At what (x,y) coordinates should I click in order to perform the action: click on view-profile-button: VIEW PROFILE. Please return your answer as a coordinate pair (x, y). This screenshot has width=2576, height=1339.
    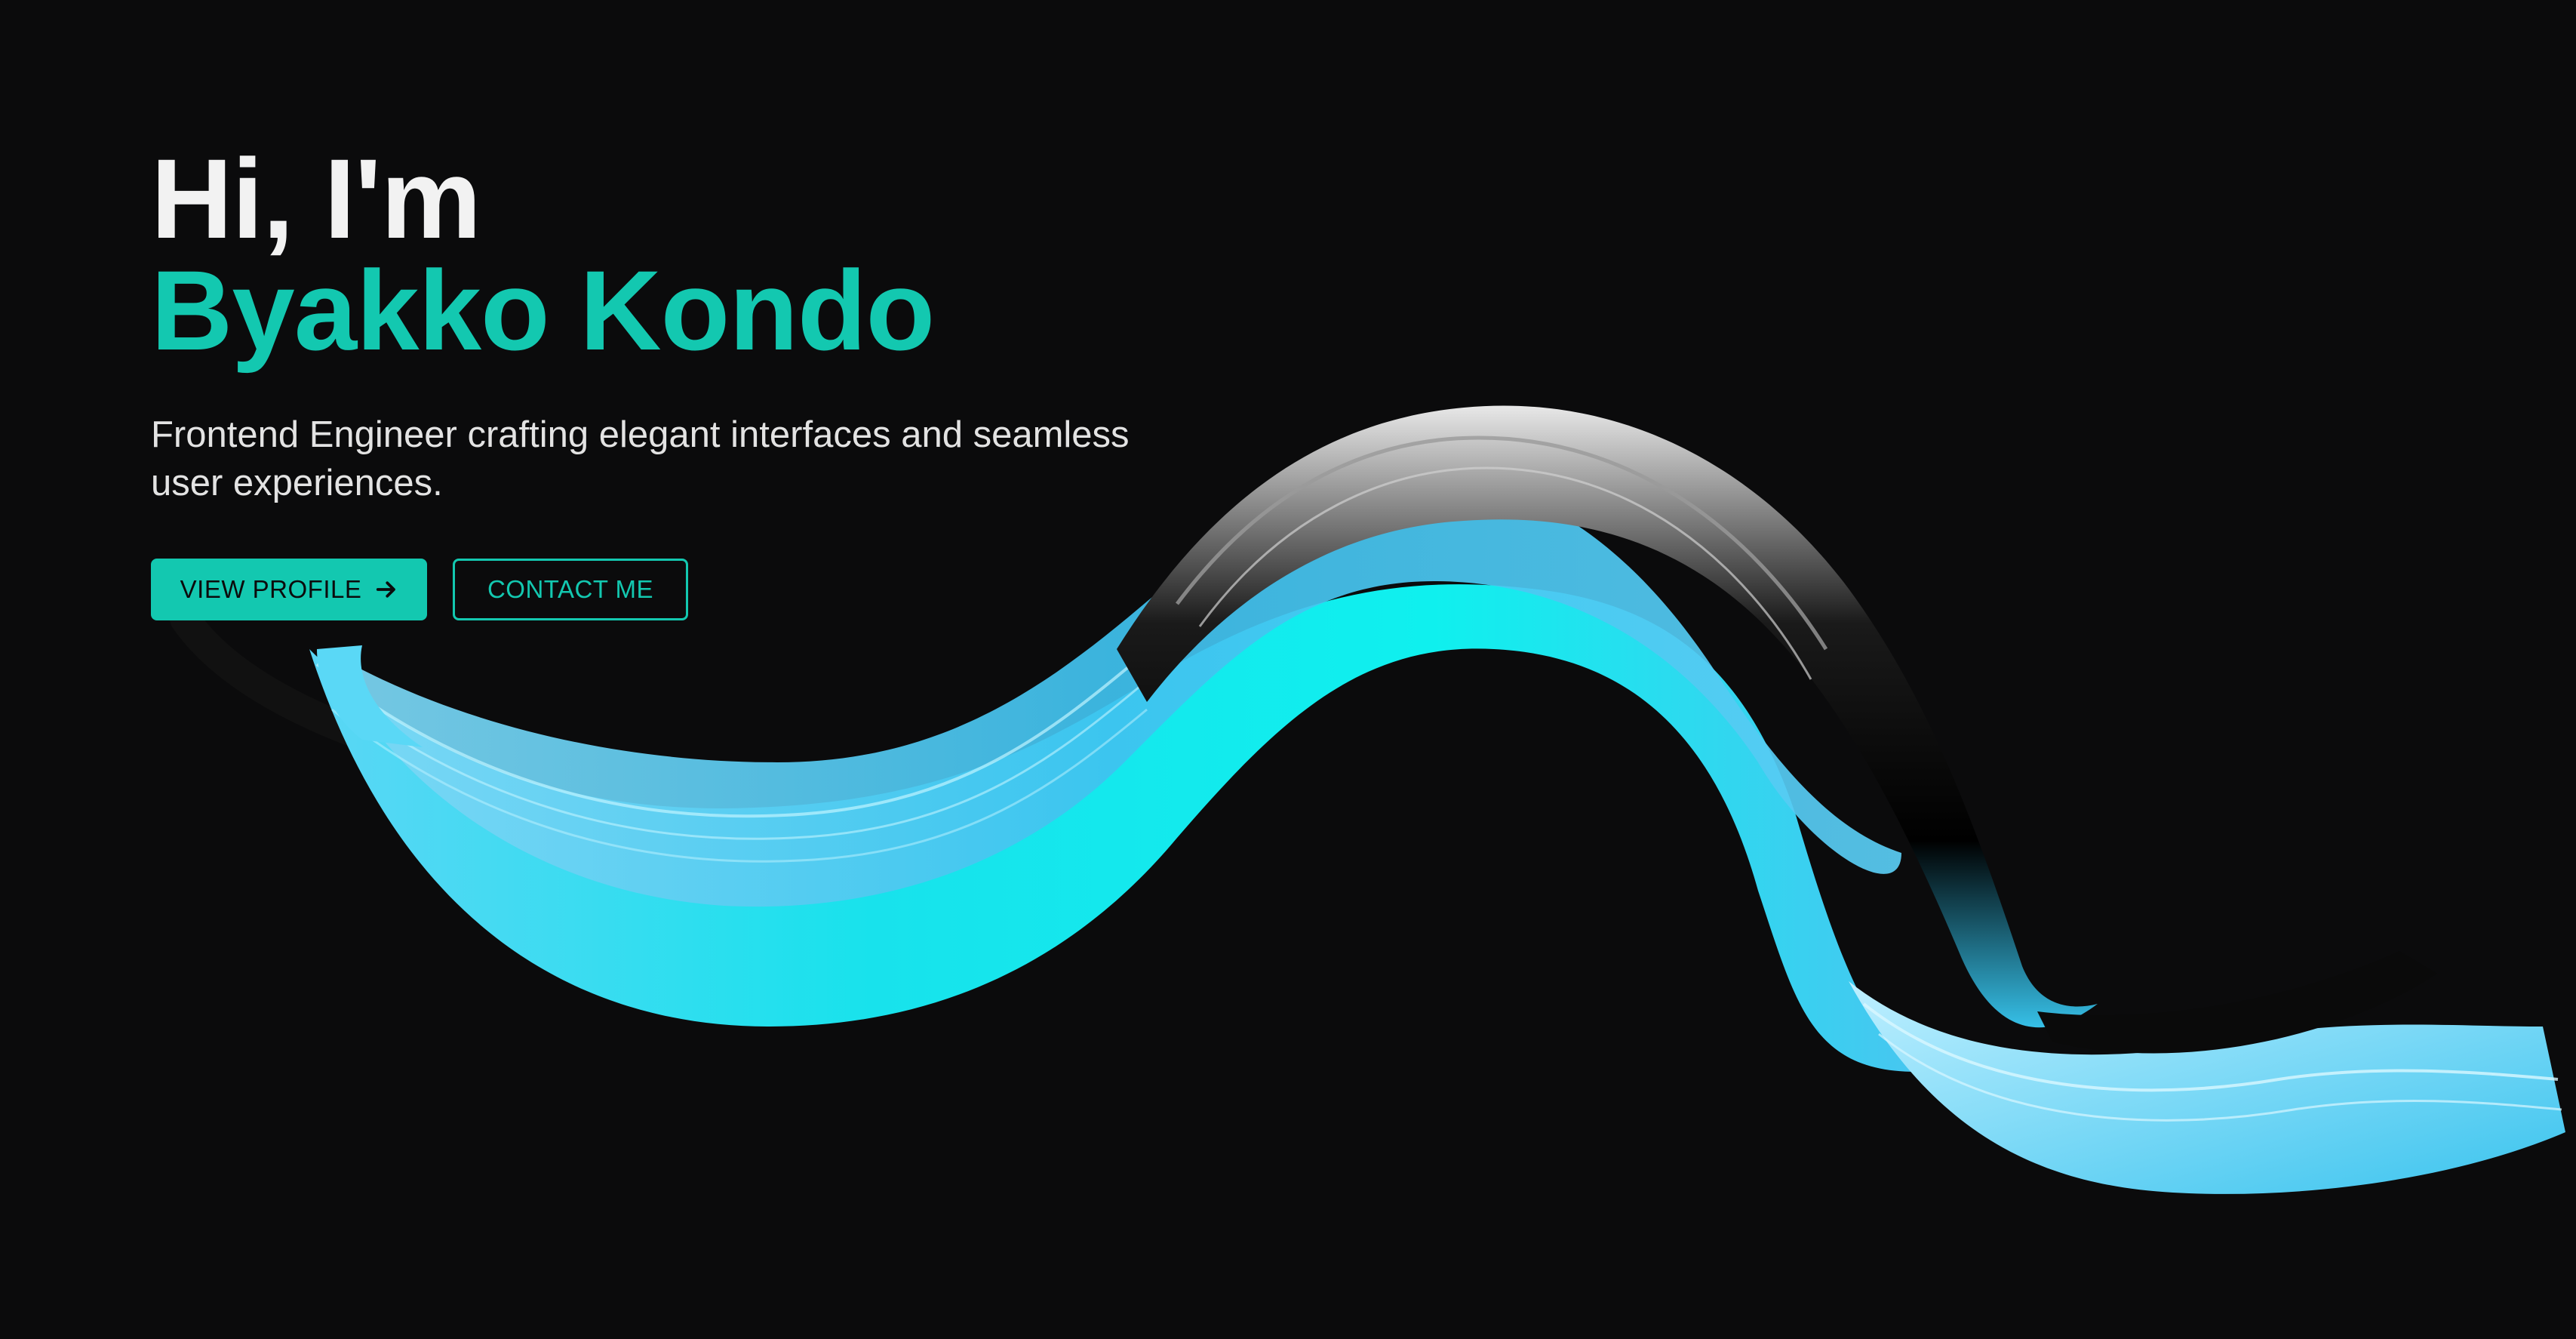
    Looking at the image, I should click on (289, 589).